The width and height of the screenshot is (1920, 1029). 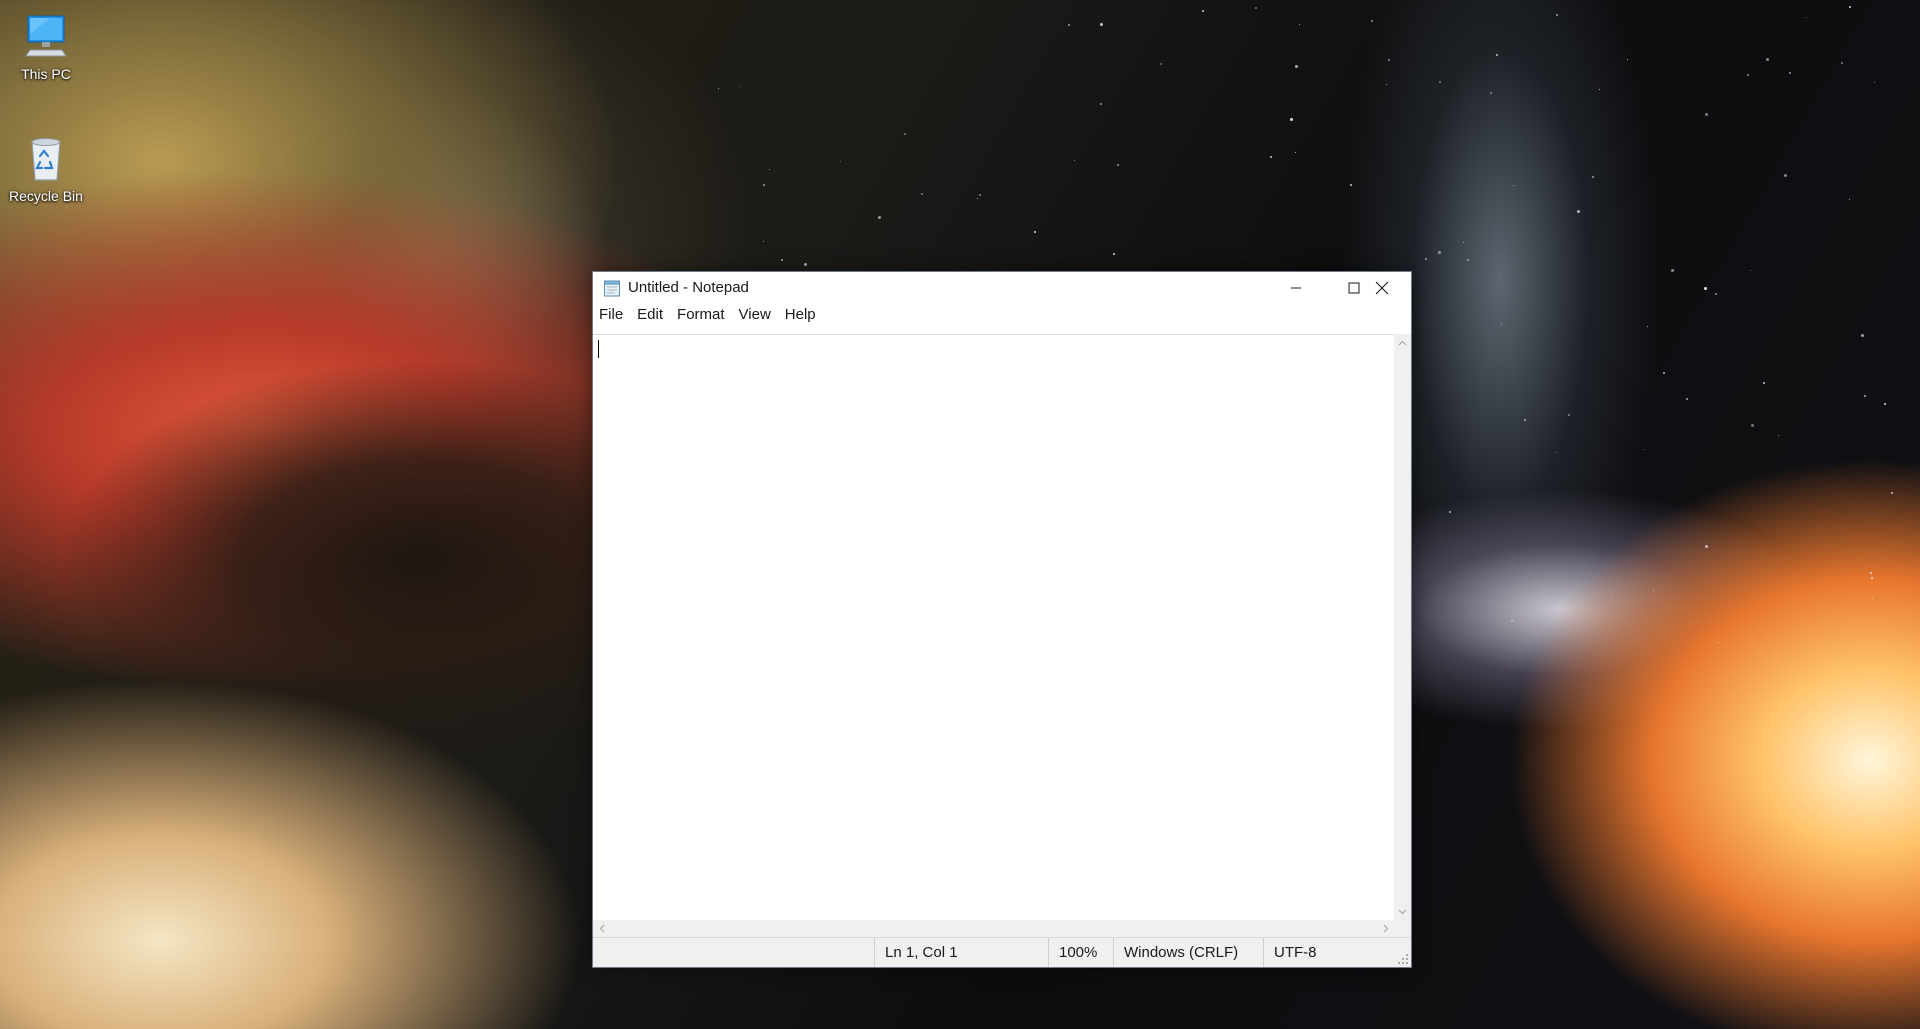 What do you see at coordinates (46, 36) in the screenshot?
I see `this-pc-icon` at bounding box center [46, 36].